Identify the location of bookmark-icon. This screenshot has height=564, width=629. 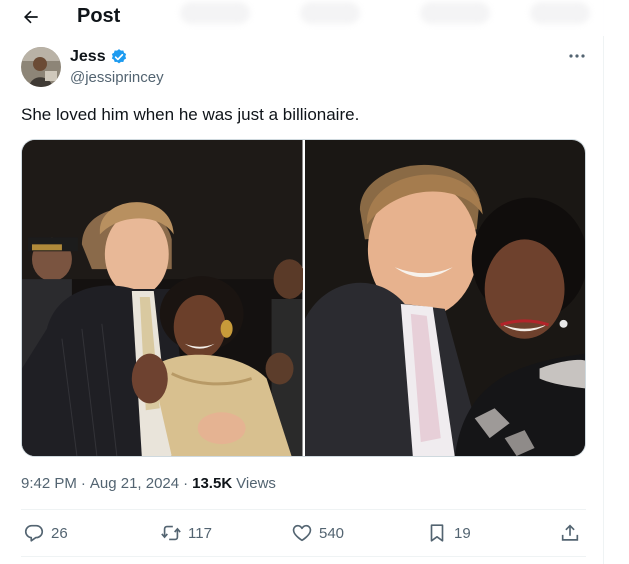
(437, 533).